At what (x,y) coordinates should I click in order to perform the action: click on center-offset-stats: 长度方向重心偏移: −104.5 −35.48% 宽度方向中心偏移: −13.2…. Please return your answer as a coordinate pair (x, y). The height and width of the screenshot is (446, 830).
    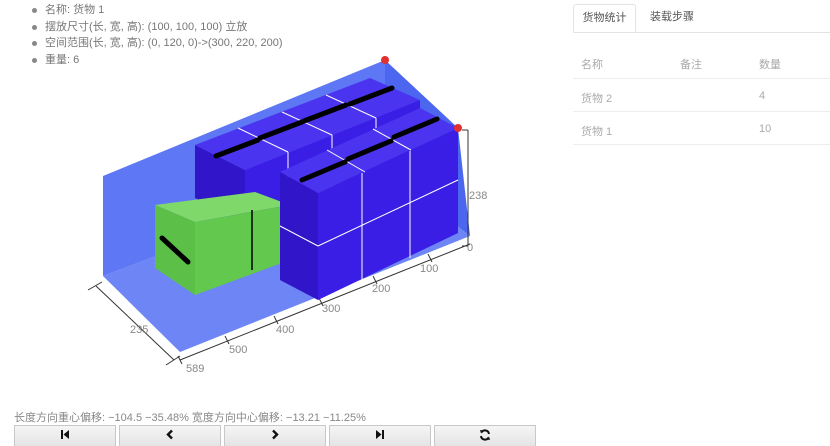
    Looking at the image, I should click on (190, 418).